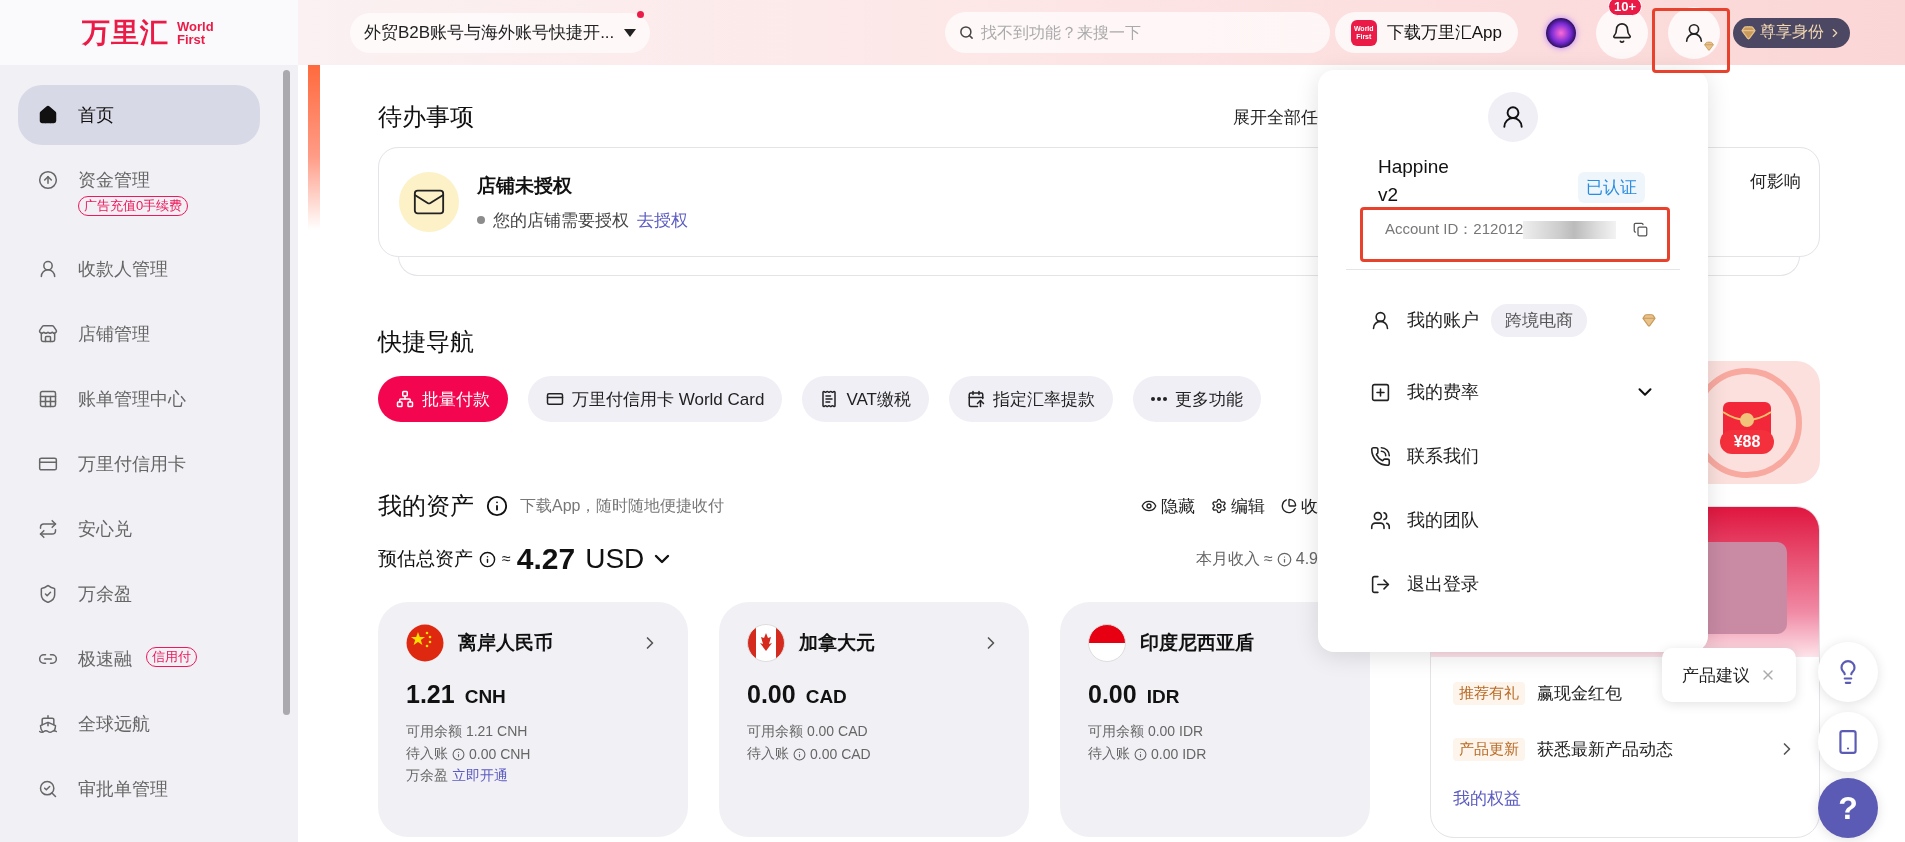 This screenshot has width=1905, height=842. What do you see at coordinates (1238, 506) in the screenshot?
I see `asset-action-button: 编辑` at bounding box center [1238, 506].